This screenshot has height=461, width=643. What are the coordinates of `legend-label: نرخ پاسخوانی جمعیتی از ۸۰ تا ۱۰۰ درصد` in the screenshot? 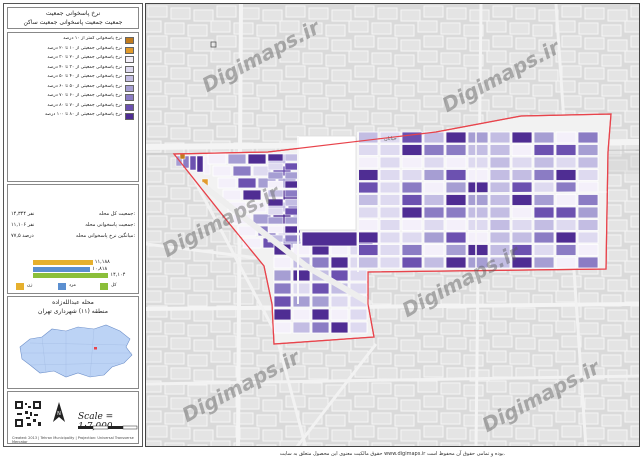 It's located at (83, 114).